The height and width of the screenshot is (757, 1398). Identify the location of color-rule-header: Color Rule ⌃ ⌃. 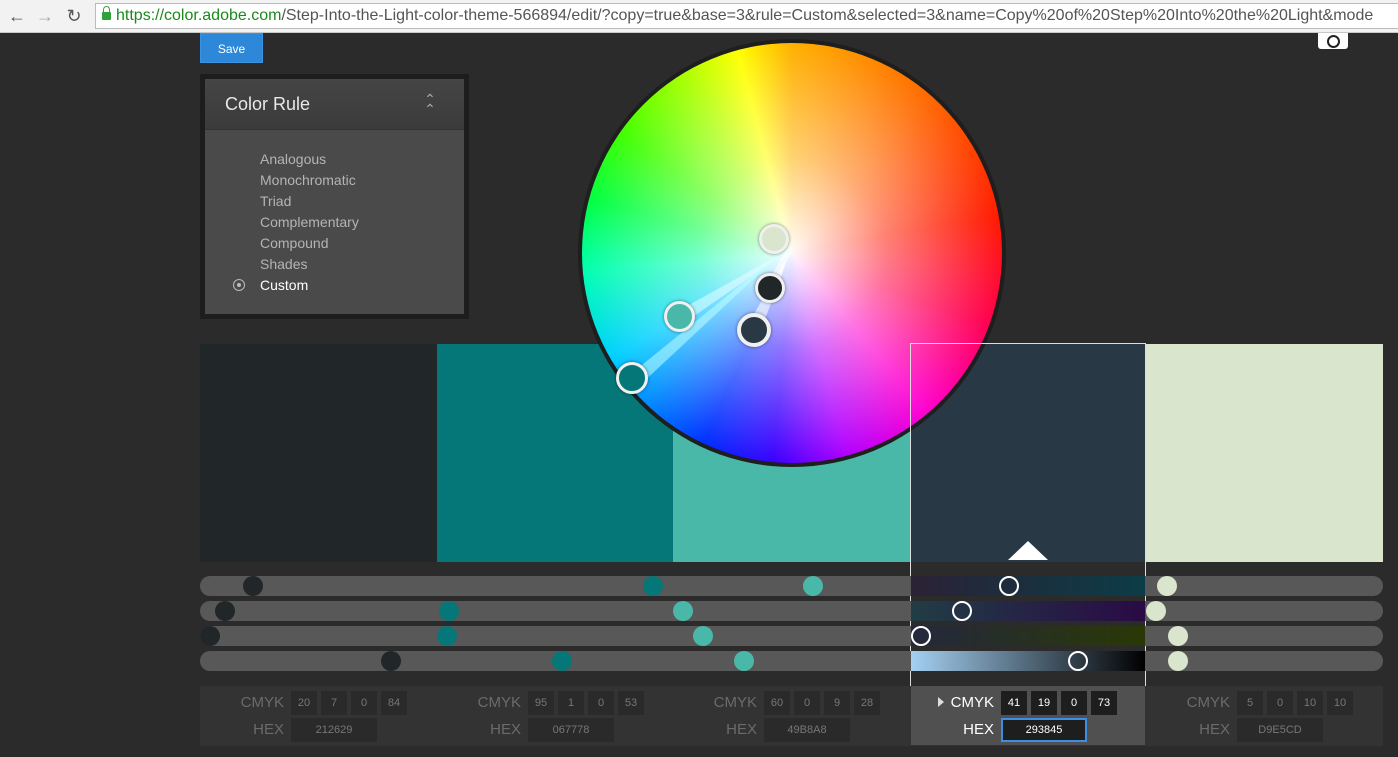
(334, 104).